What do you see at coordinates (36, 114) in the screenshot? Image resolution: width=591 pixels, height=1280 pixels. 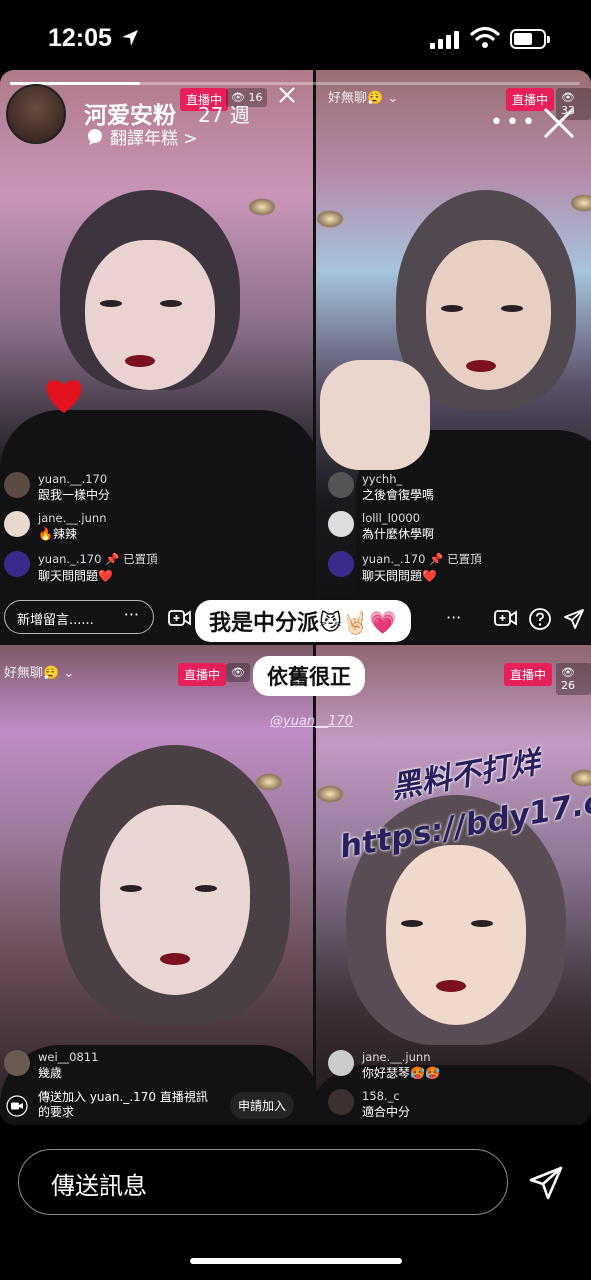 I see `avatar` at bounding box center [36, 114].